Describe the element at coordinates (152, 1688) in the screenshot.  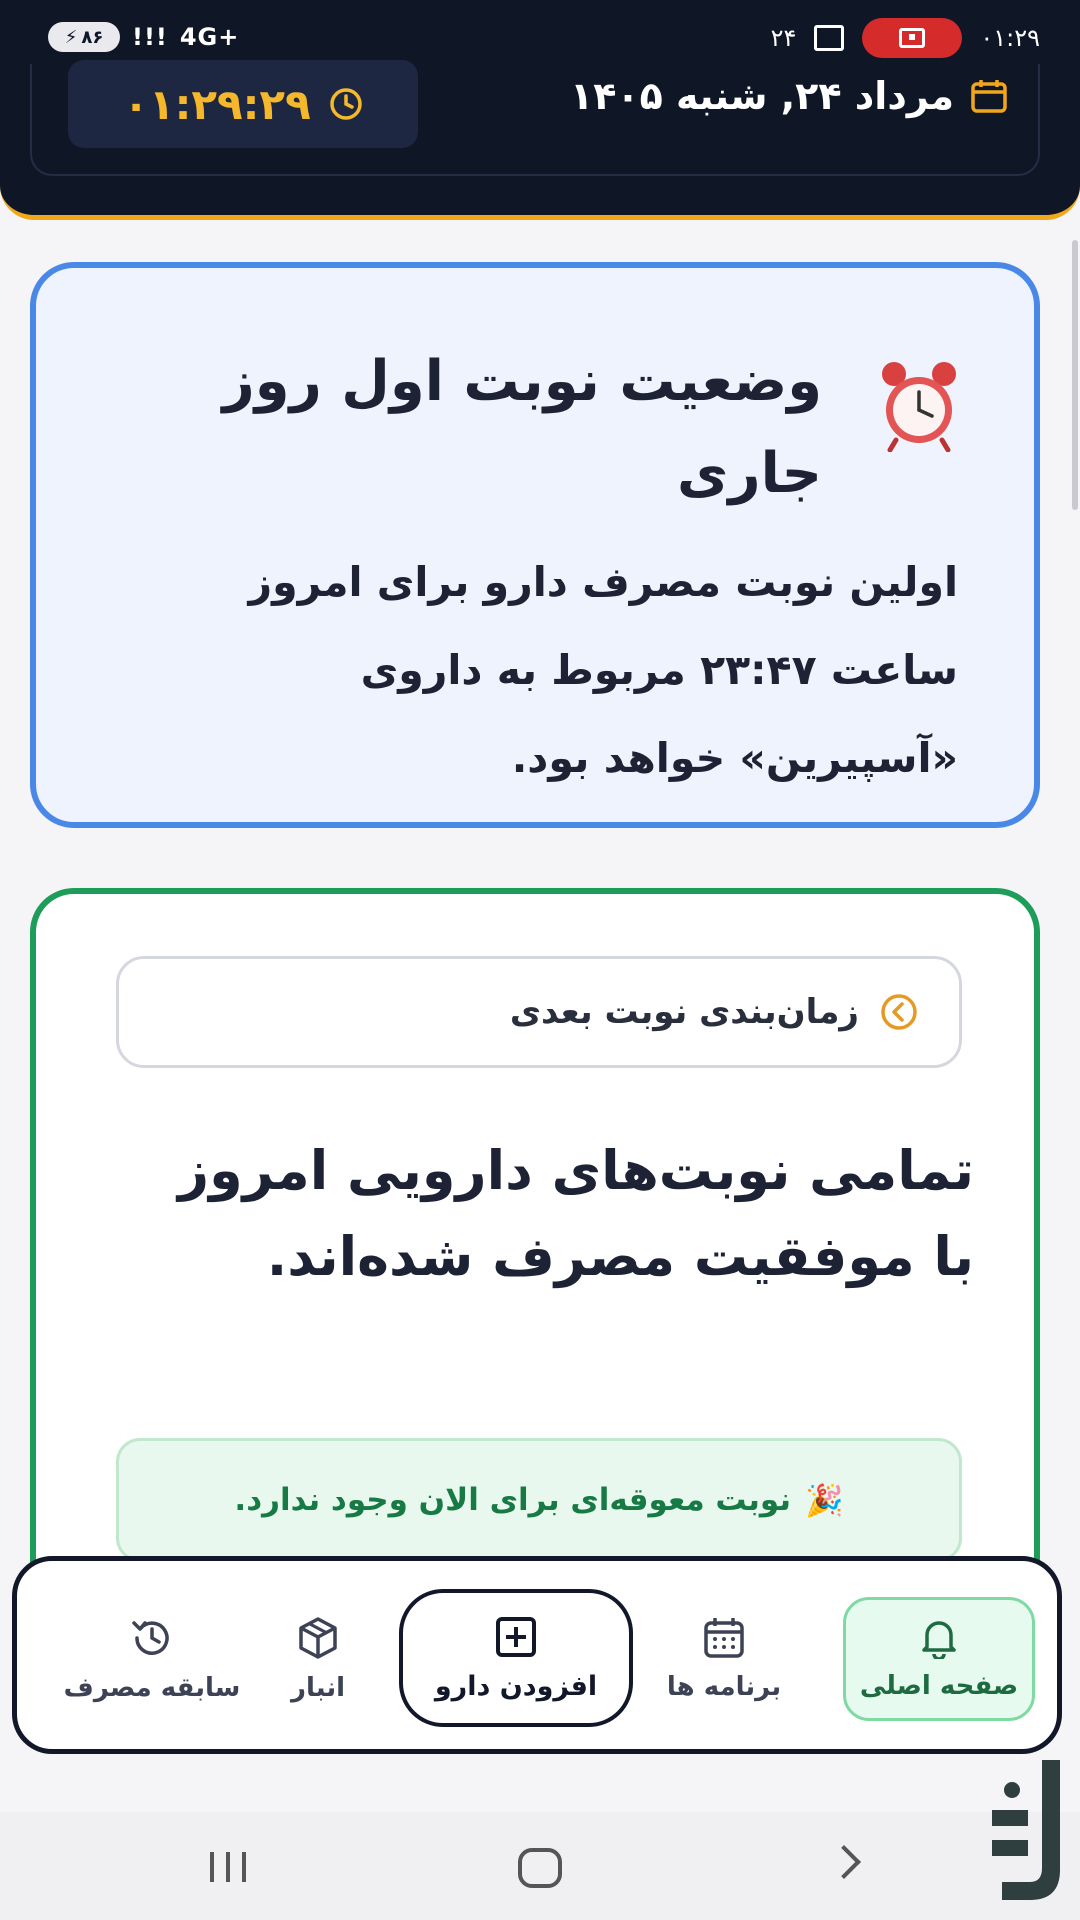
I see `nav-history-label: سابقه مصرف` at that location.